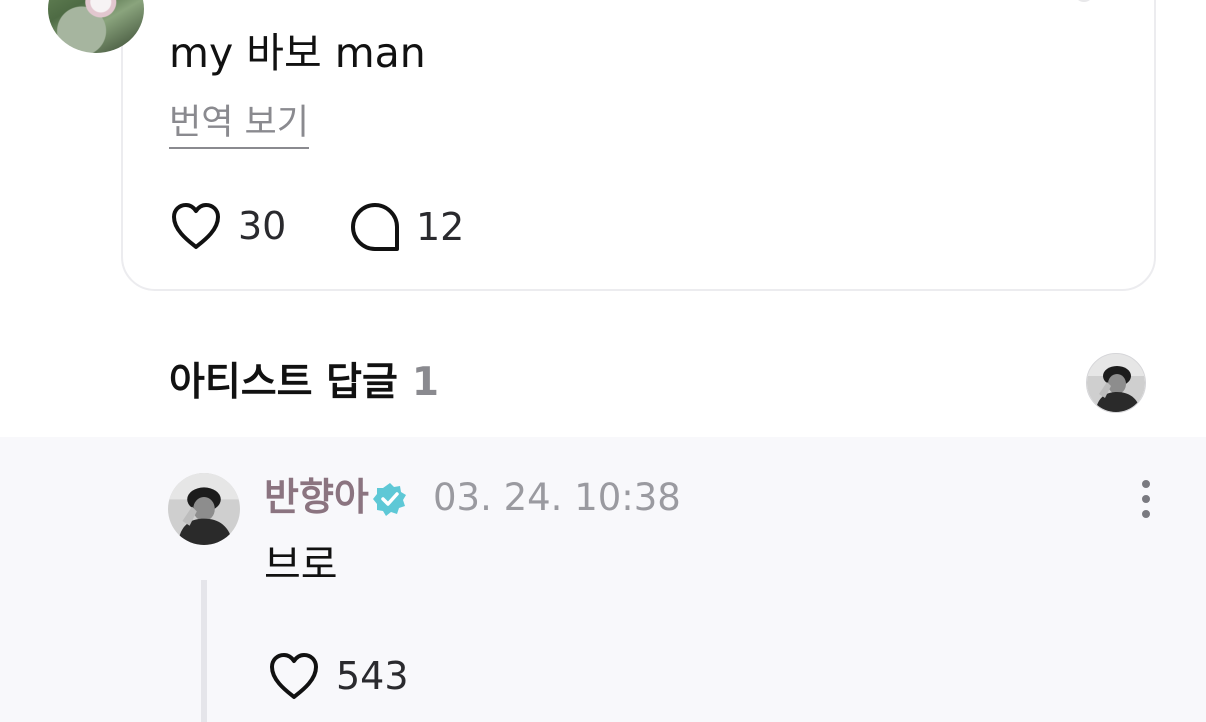 The height and width of the screenshot is (722, 1206). I want to click on comment-bubble-icon, so click(375, 227).